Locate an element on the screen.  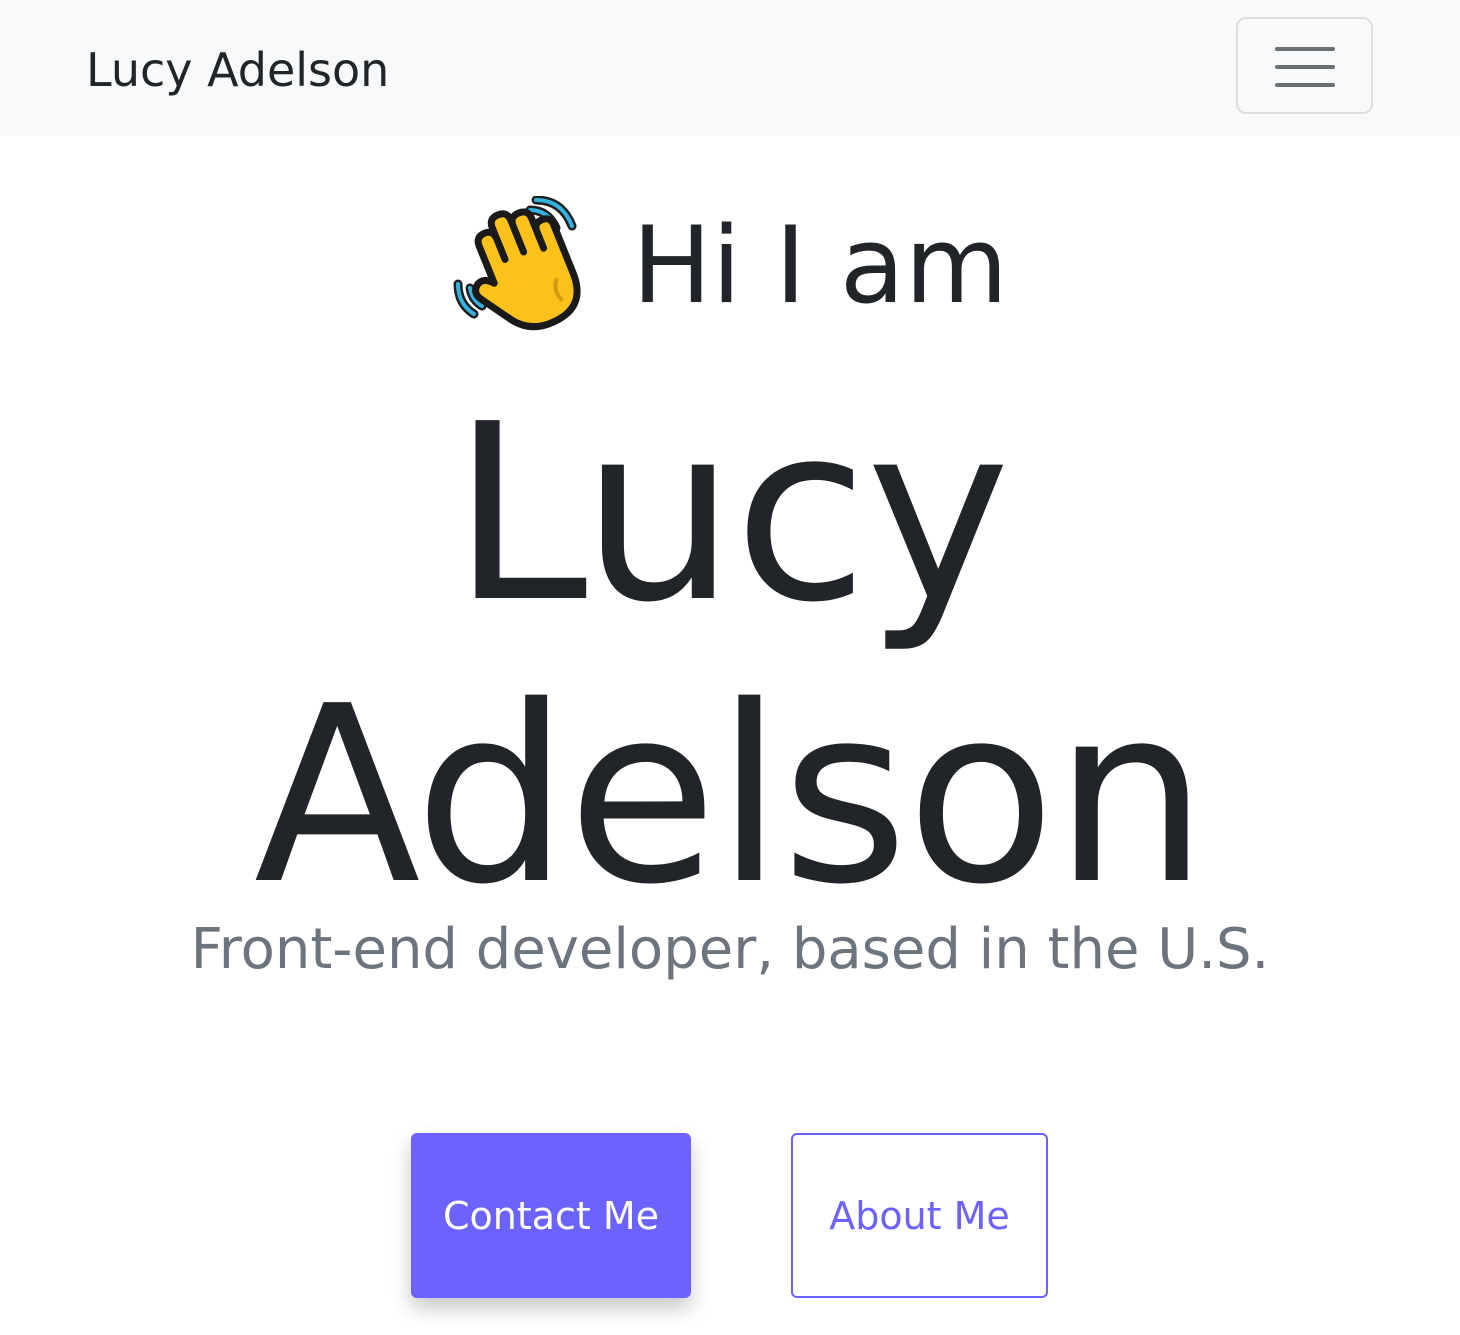
navbar-toggler-button is located at coordinates (1304, 65).